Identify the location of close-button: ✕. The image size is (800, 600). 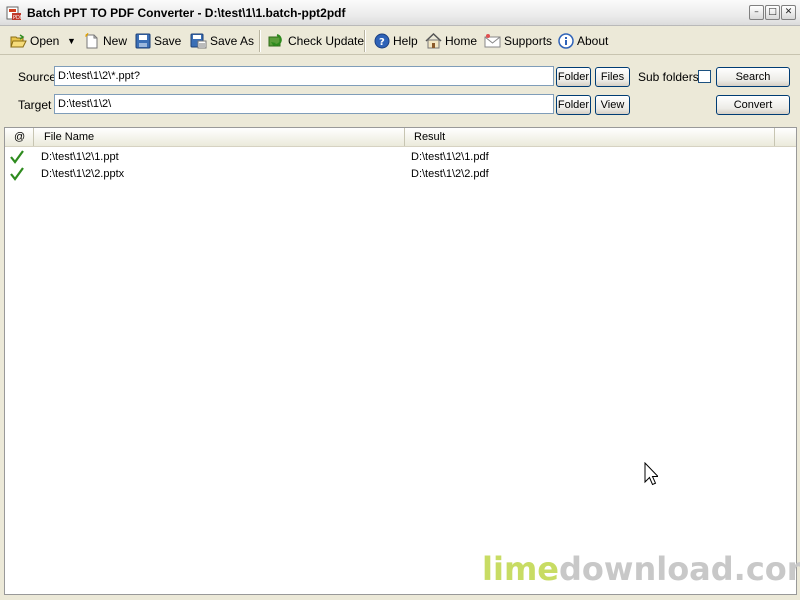
(788, 12).